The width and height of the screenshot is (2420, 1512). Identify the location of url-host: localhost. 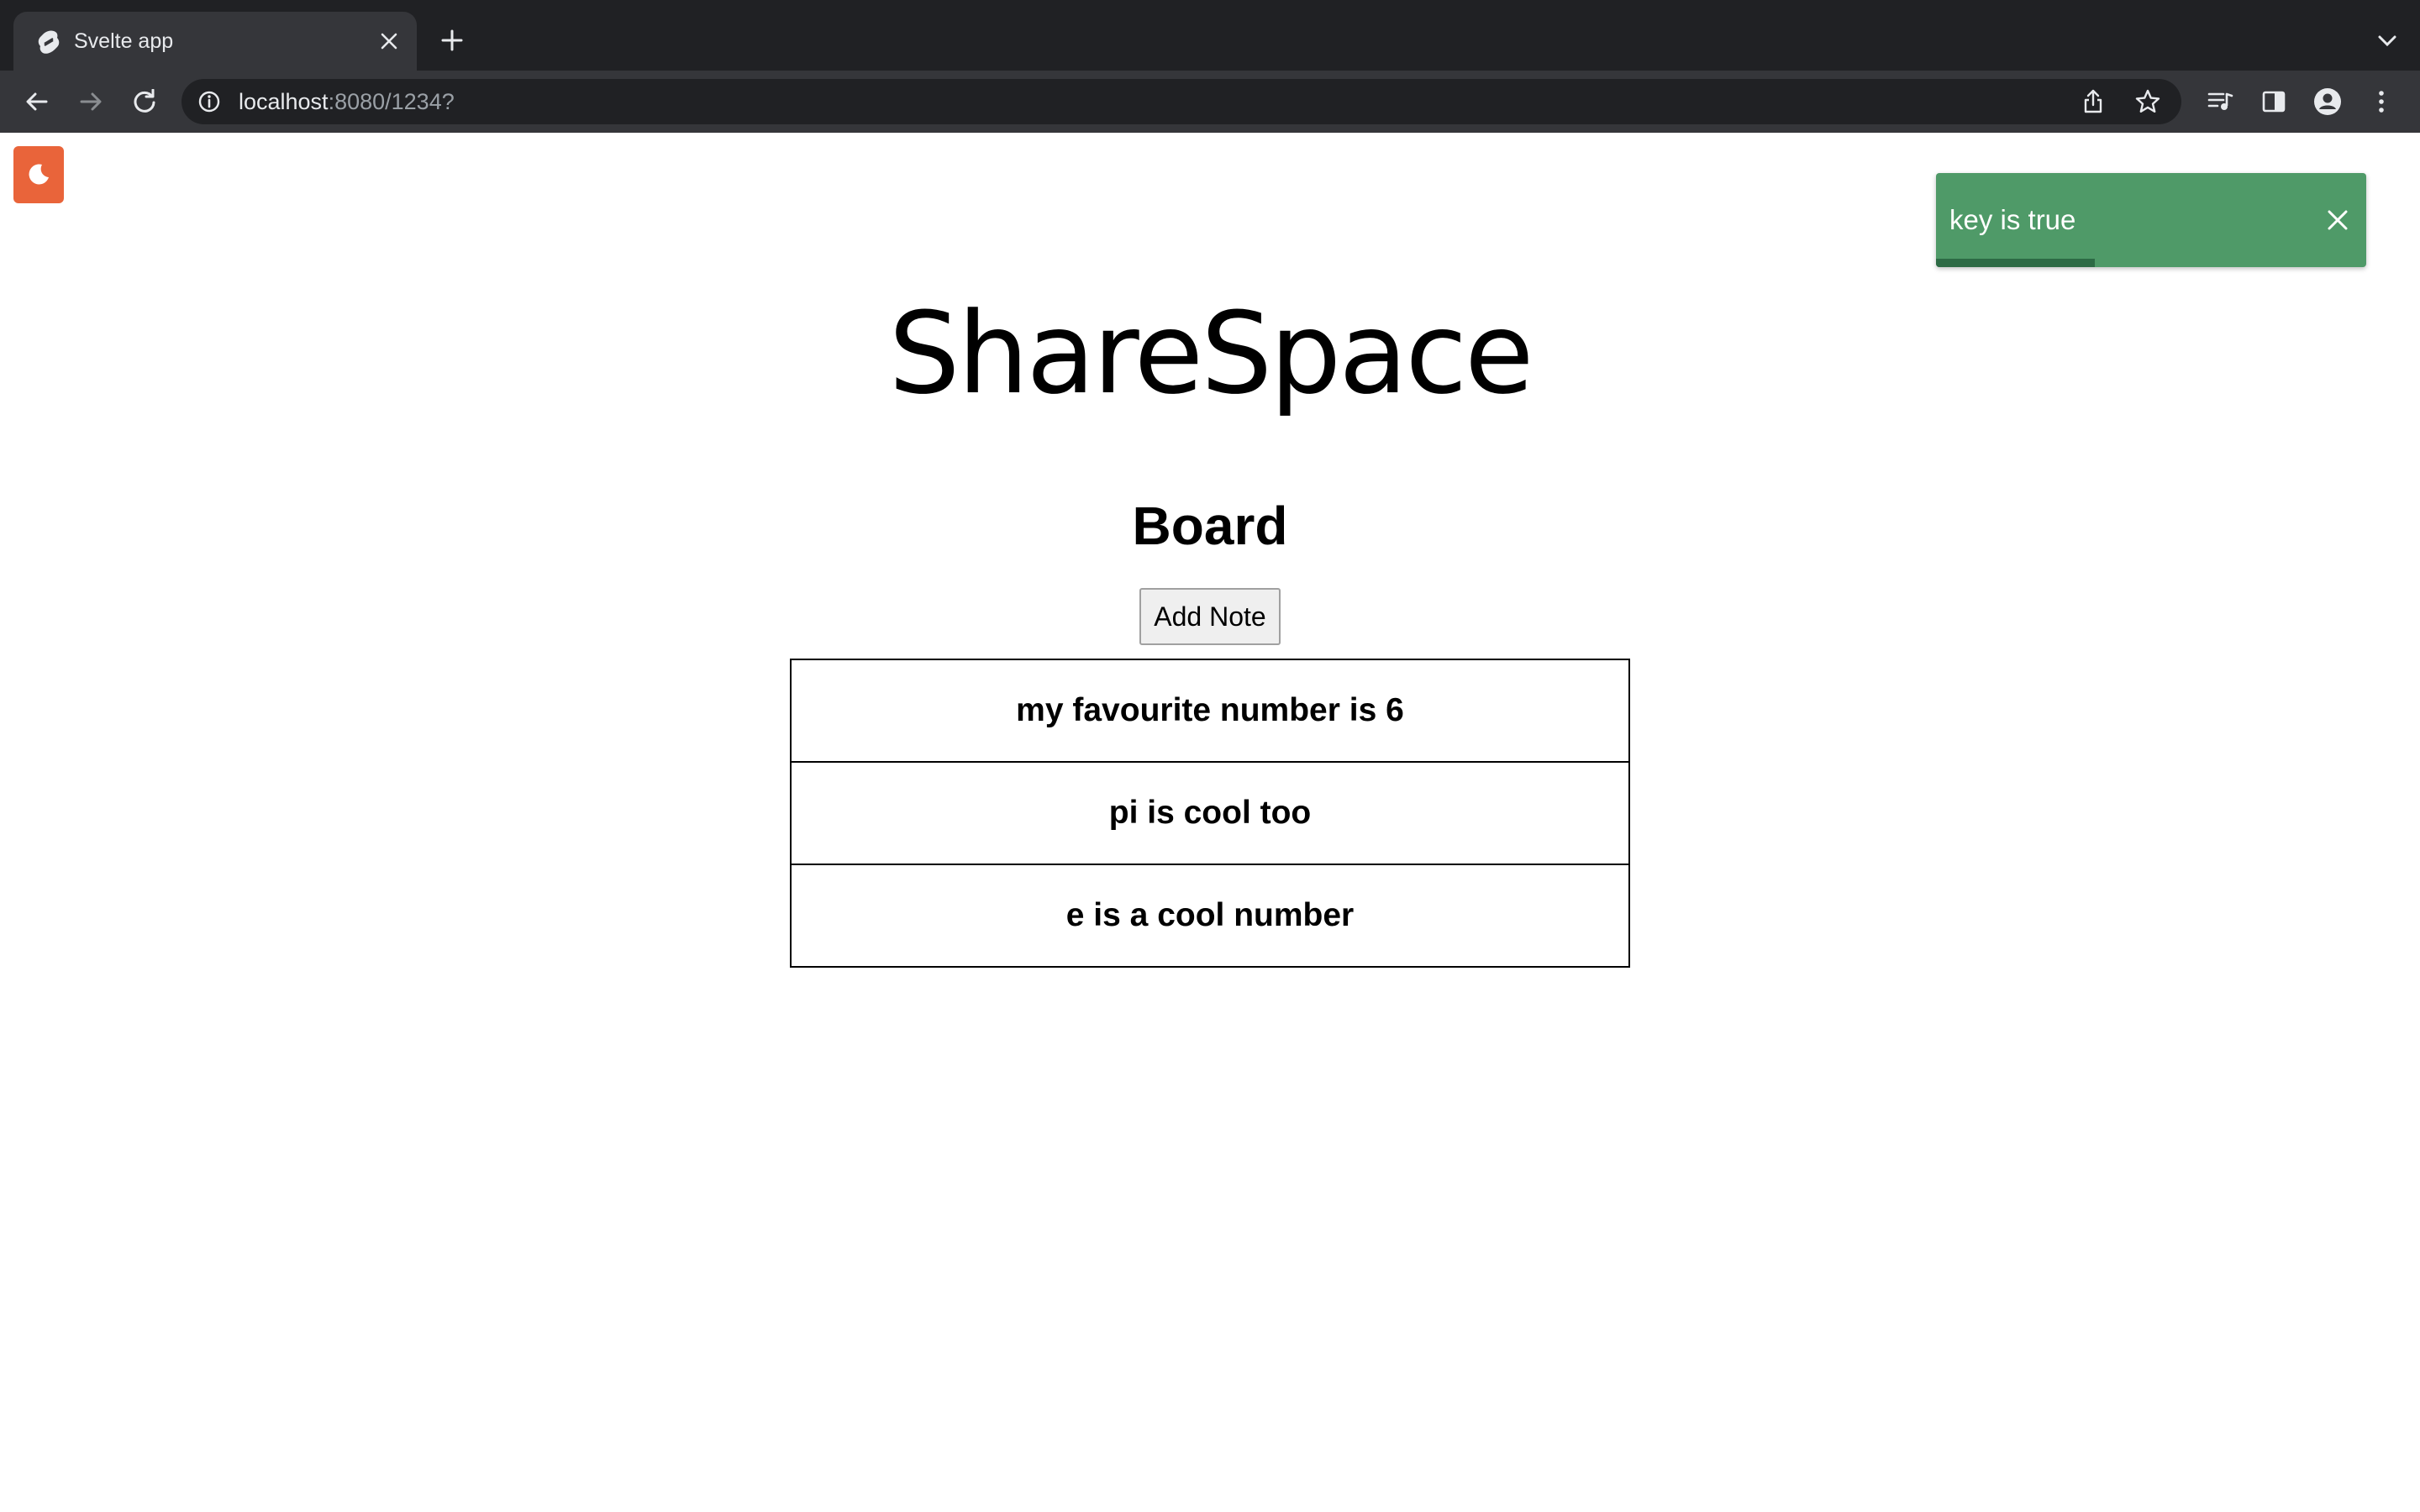
(284, 101).